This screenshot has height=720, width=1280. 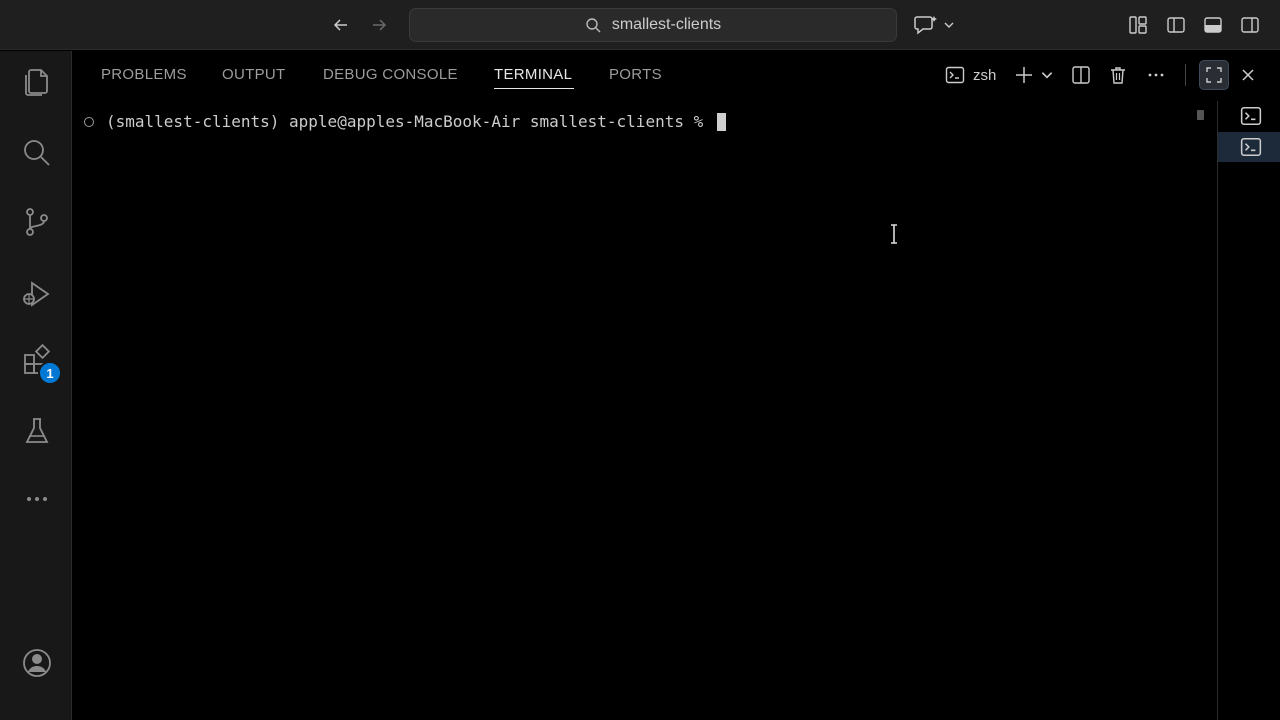 I want to click on search-text: smallest-clients, so click(x=666, y=24).